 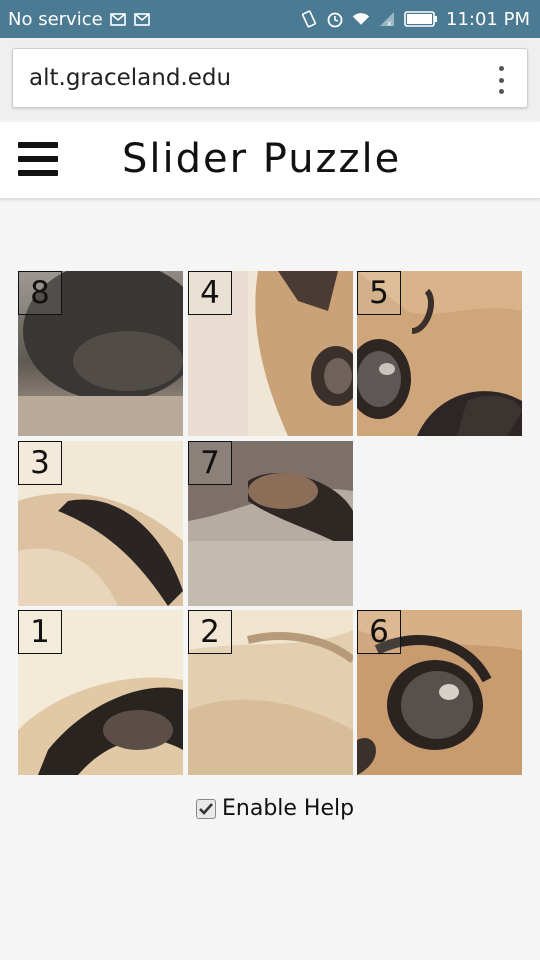 I want to click on clock-text: 11:01 PM, so click(x=488, y=19).